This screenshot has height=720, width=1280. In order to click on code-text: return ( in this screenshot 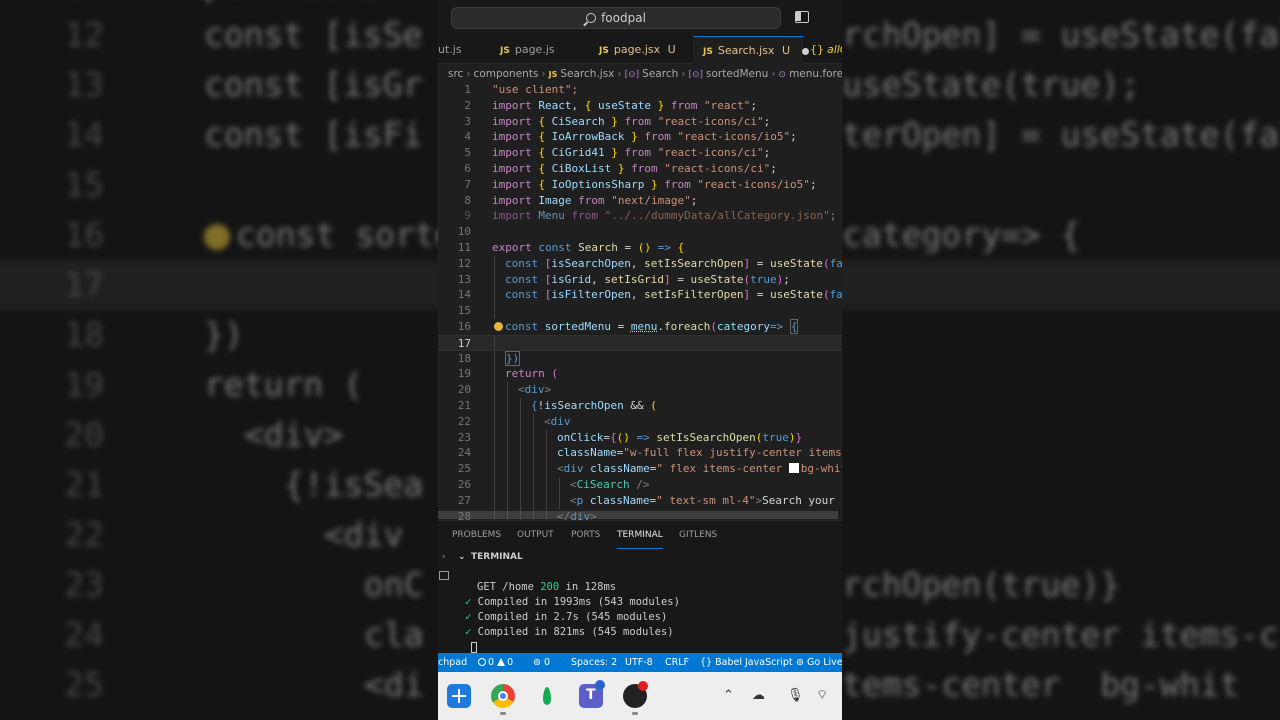, I will do `click(531, 374)`.